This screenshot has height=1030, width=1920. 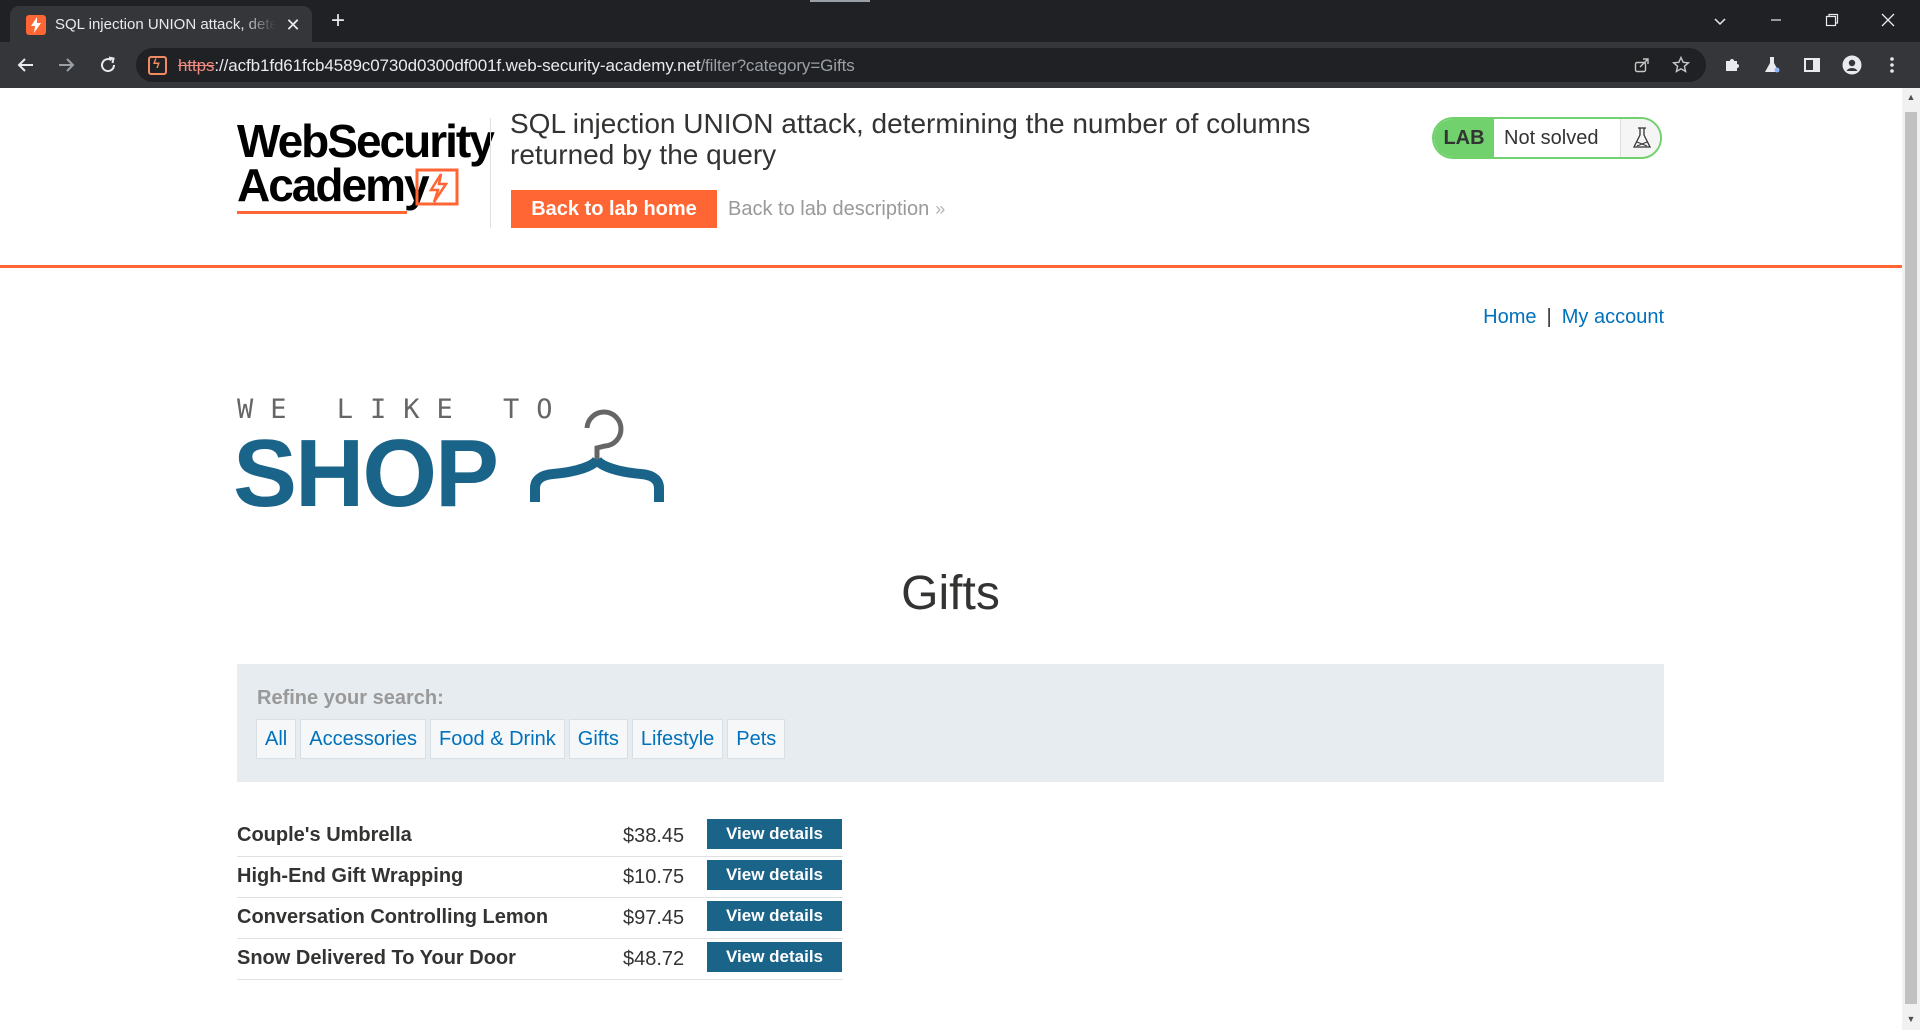 I want to click on share-icon, so click(x=1642, y=65).